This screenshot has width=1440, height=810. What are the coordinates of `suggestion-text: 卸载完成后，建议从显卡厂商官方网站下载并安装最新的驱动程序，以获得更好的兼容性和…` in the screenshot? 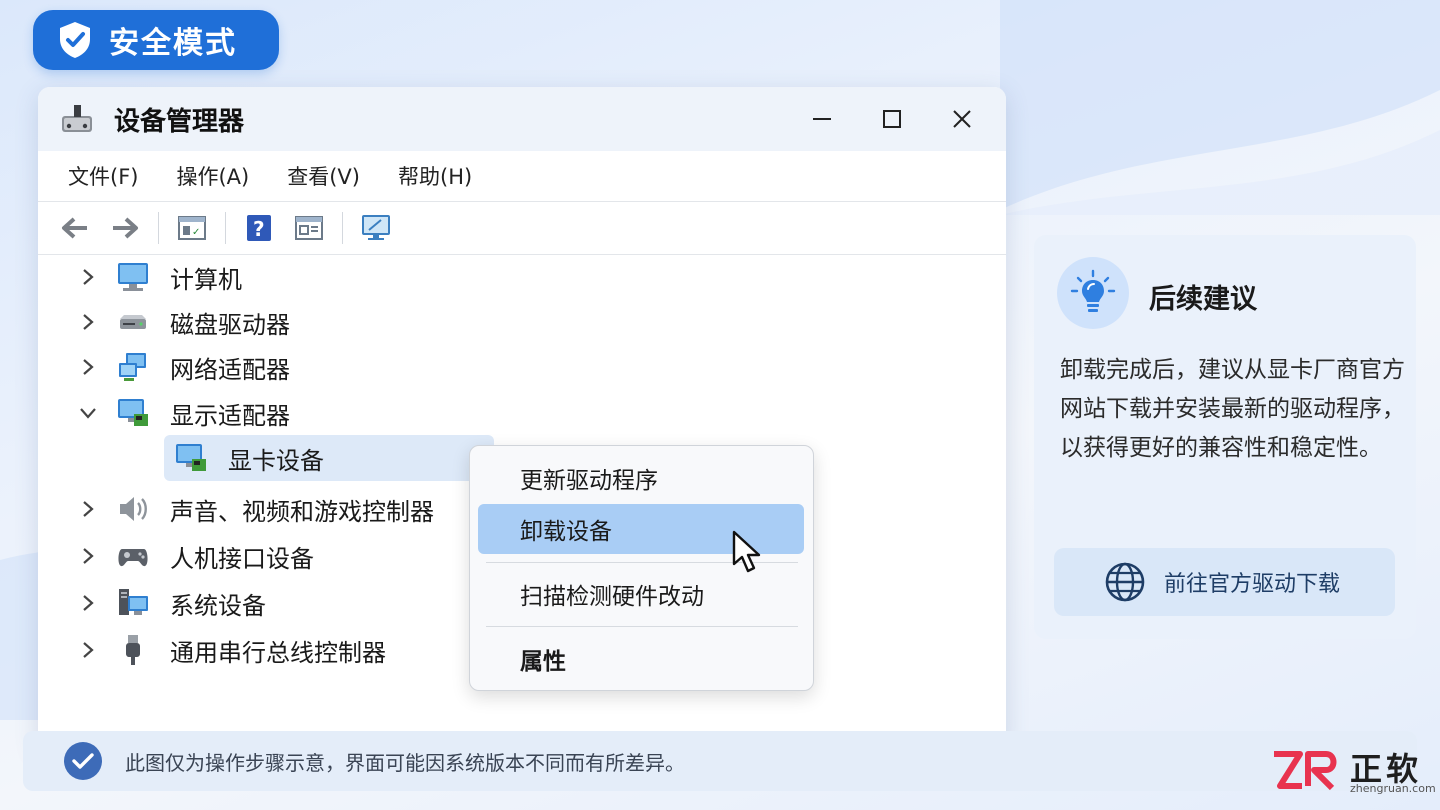 It's located at (1232, 409).